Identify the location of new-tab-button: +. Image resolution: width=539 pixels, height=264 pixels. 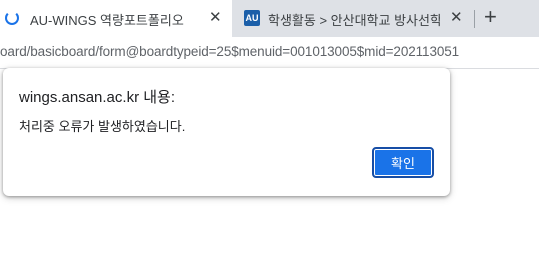
(490, 17).